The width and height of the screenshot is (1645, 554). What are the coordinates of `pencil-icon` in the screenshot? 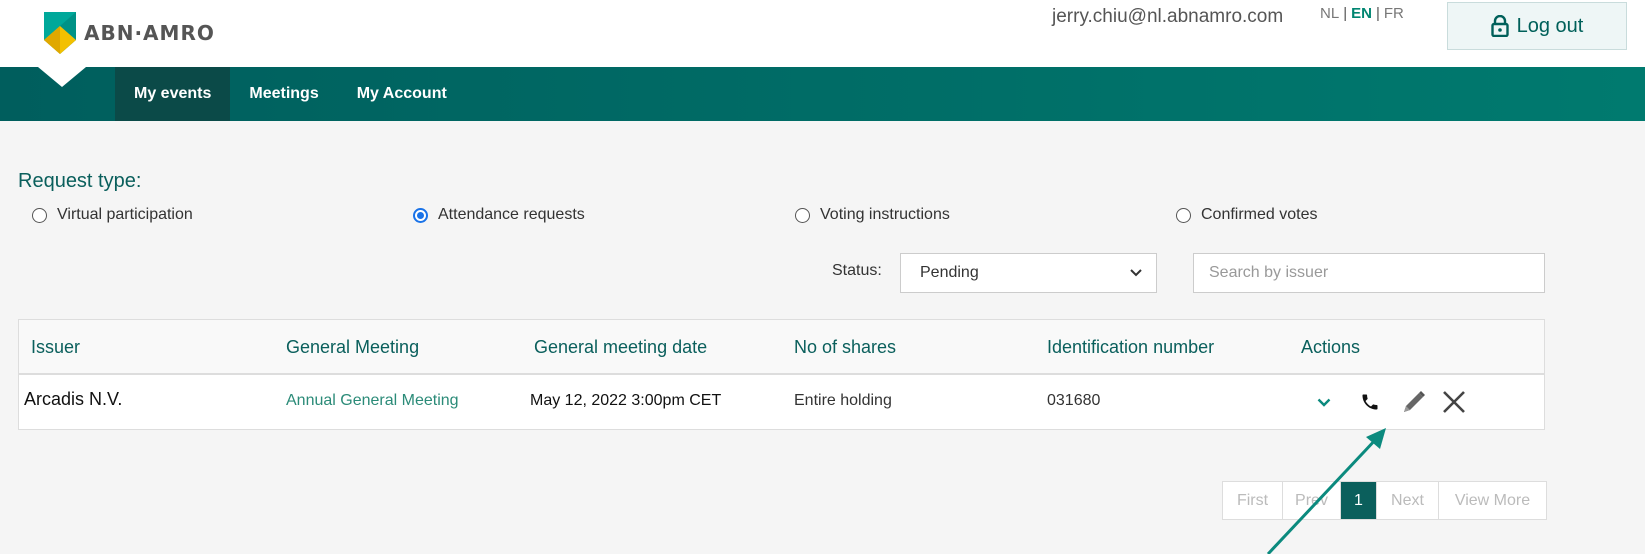 It's located at (1414, 401).